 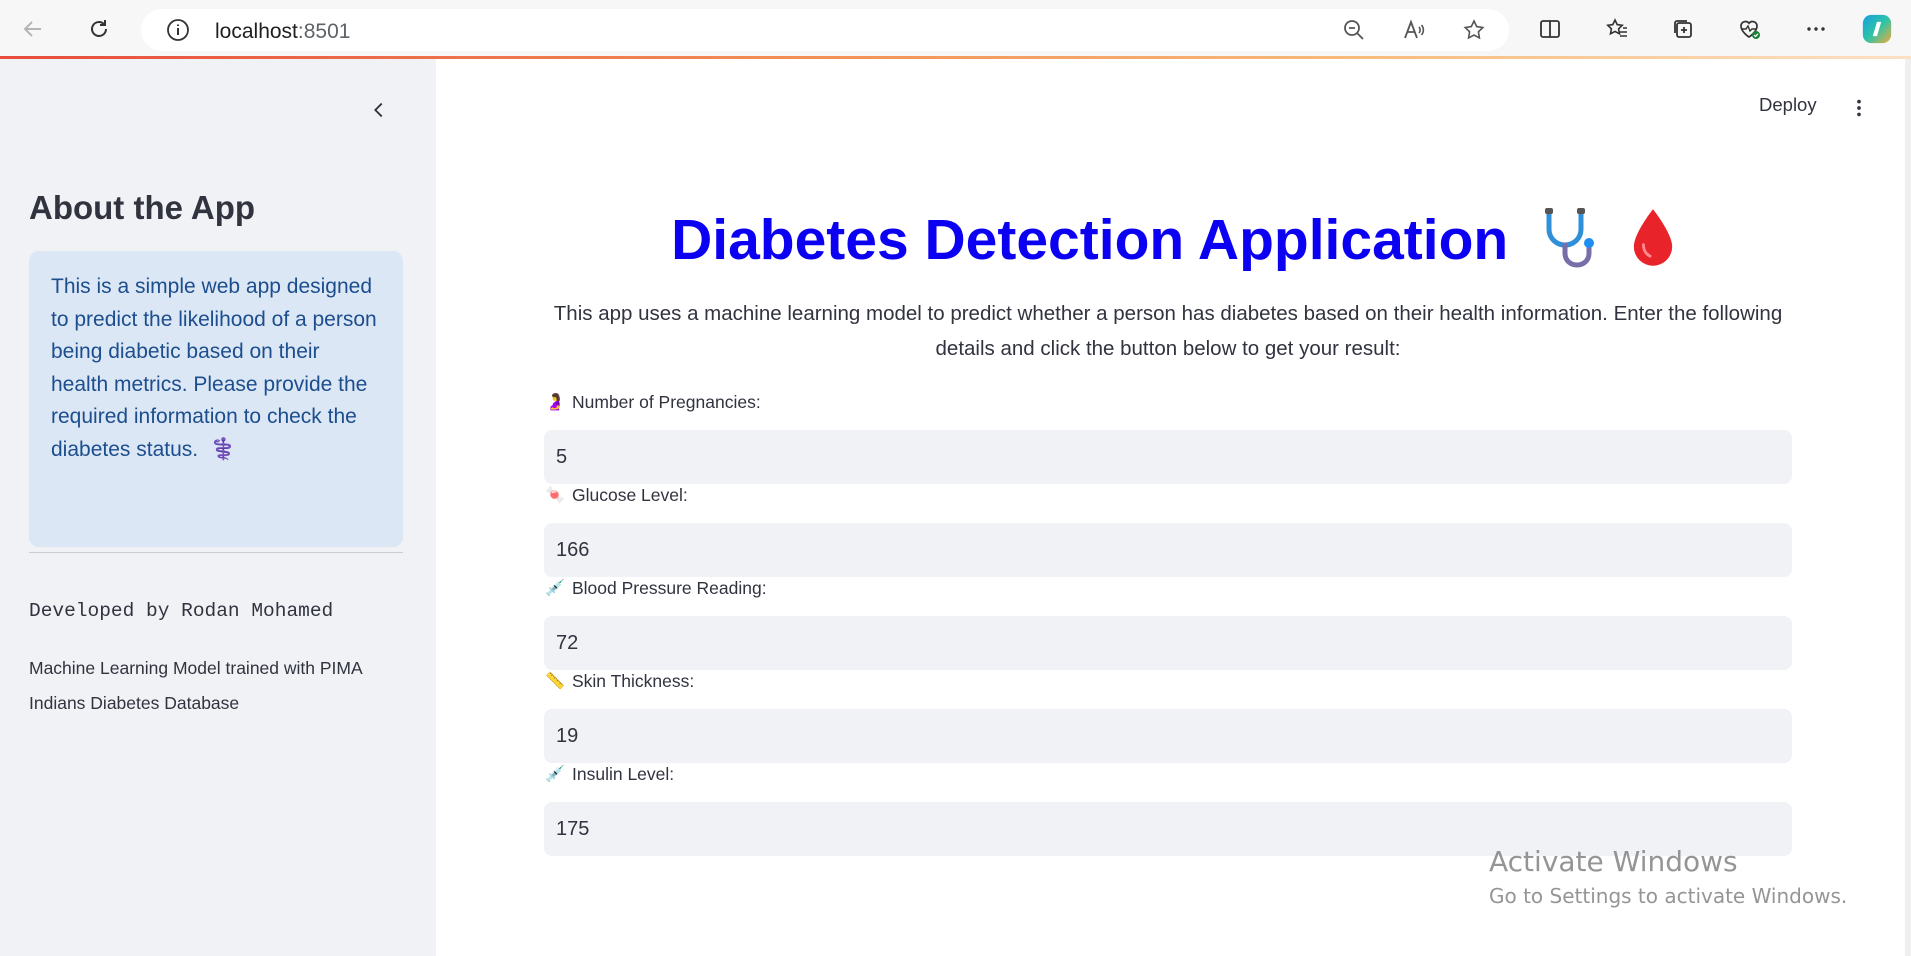 What do you see at coordinates (623, 773) in the screenshot?
I see `field-label-text: Insulin Level:` at bounding box center [623, 773].